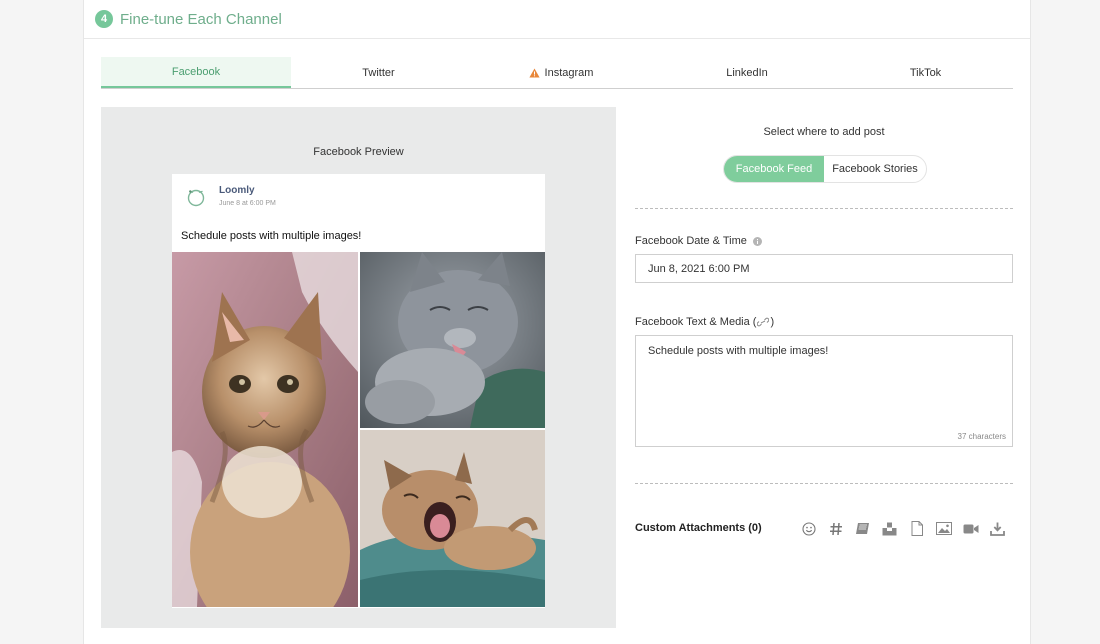 Image resolution: width=1100 pixels, height=644 pixels. I want to click on tab-label: Facebook, so click(196, 71).